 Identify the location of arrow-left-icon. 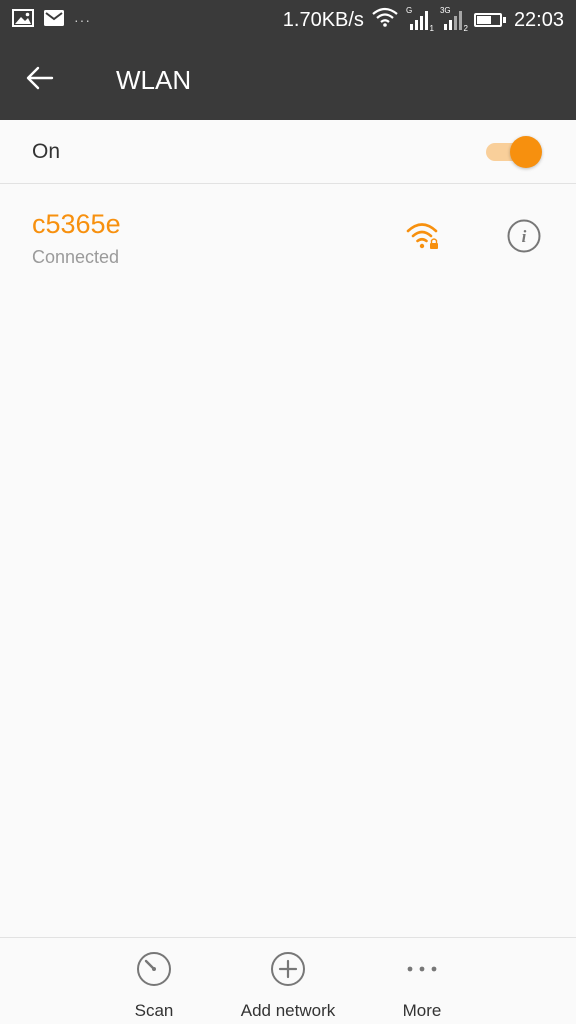
(40, 80).